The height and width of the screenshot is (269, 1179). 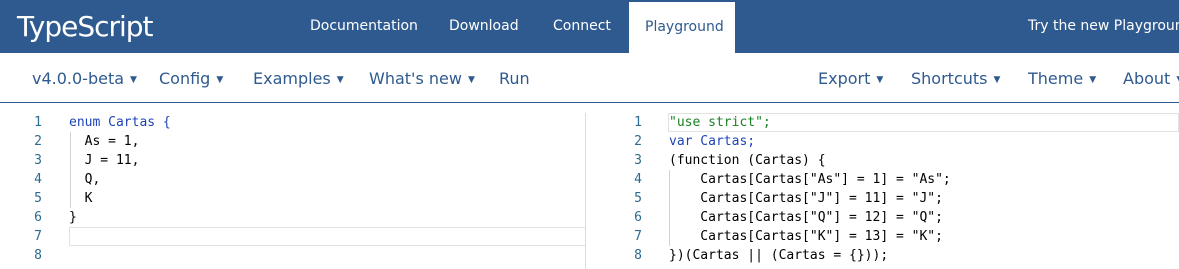 I want to click on try-new-playground-link: Try the new Playground, so click(x=1103, y=26).